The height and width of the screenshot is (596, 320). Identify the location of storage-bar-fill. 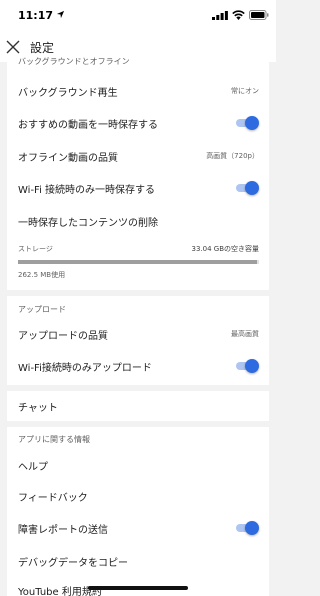
(137, 262).